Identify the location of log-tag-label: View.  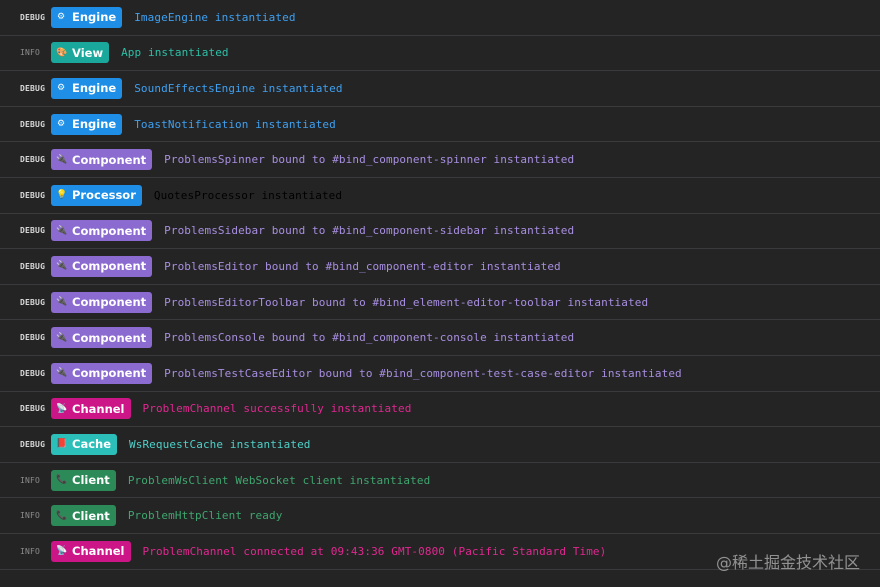
(88, 52).